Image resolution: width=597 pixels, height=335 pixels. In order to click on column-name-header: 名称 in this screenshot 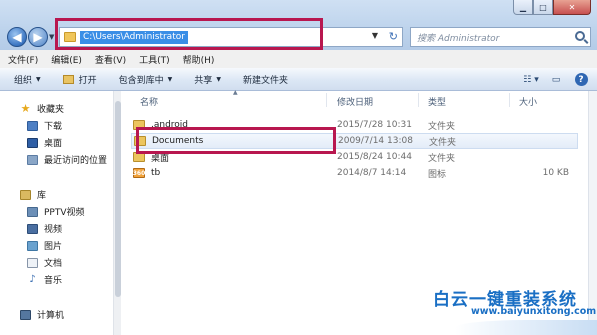, I will do `click(149, 101)`.